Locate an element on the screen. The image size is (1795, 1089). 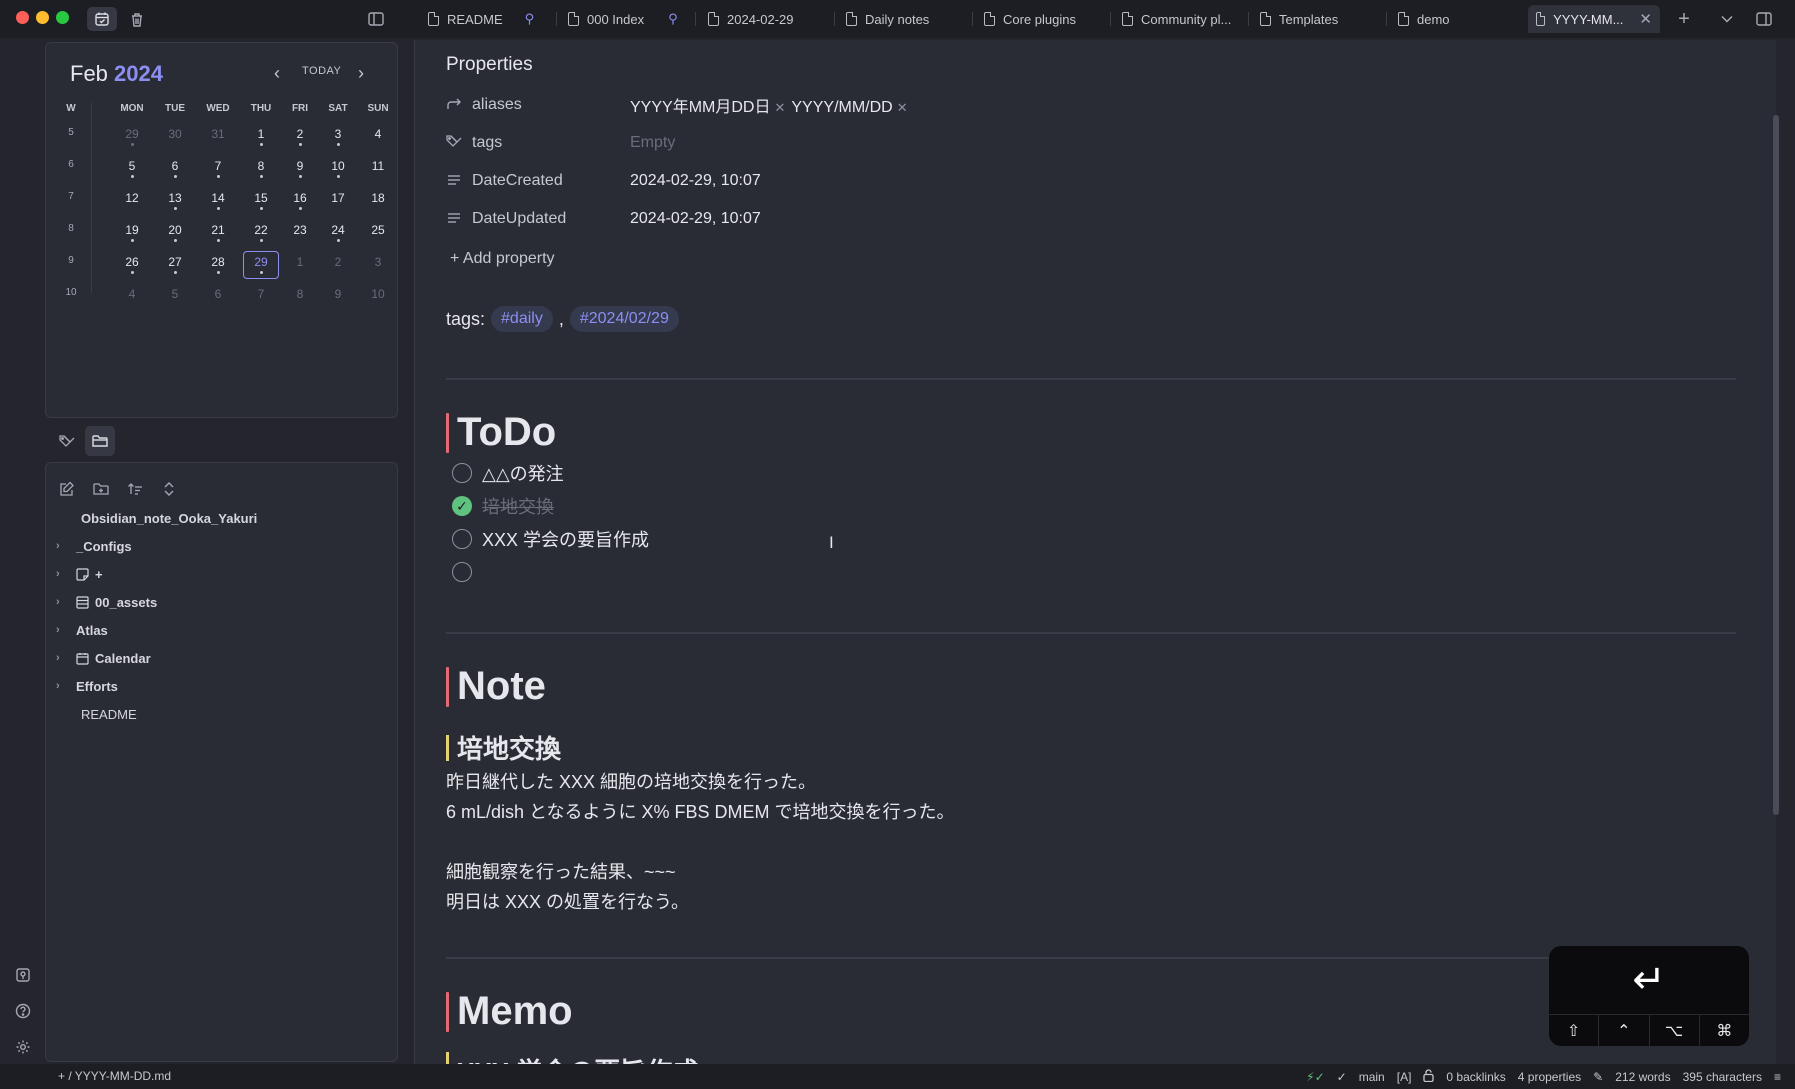
tab-2024-02-29: 2024-02-29 is located at coordinates (751, 19).